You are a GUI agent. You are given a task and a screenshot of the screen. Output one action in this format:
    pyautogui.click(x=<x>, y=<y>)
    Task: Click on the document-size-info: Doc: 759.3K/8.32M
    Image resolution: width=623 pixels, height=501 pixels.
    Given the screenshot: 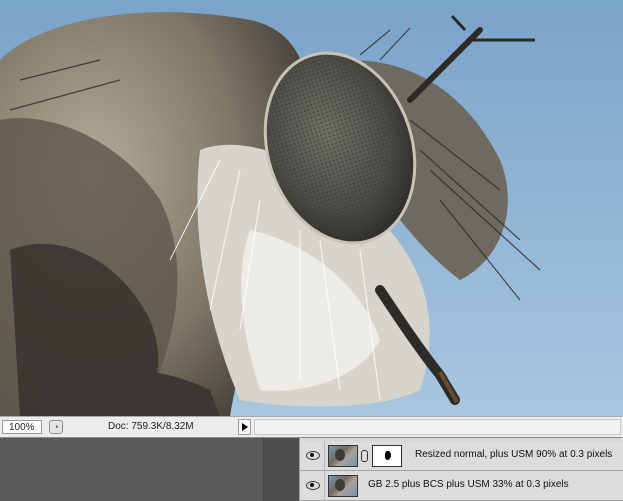 What is the action you would take?
    pyautogui.click(x=151, y=426)
    